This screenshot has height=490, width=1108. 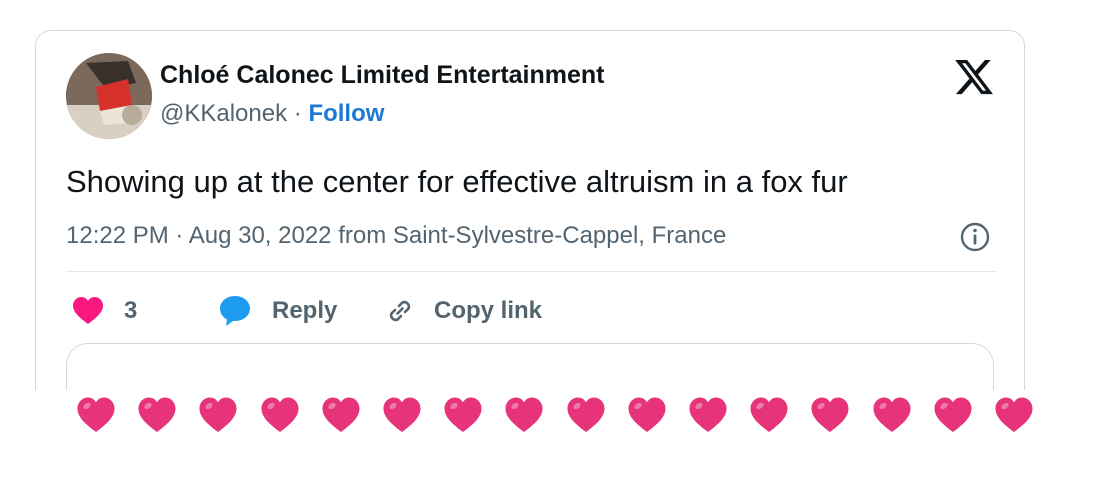 What do you see at coordinates (131, 310) in the screenshot?
I see `like-count: 3` at bounding box center [131, 310].